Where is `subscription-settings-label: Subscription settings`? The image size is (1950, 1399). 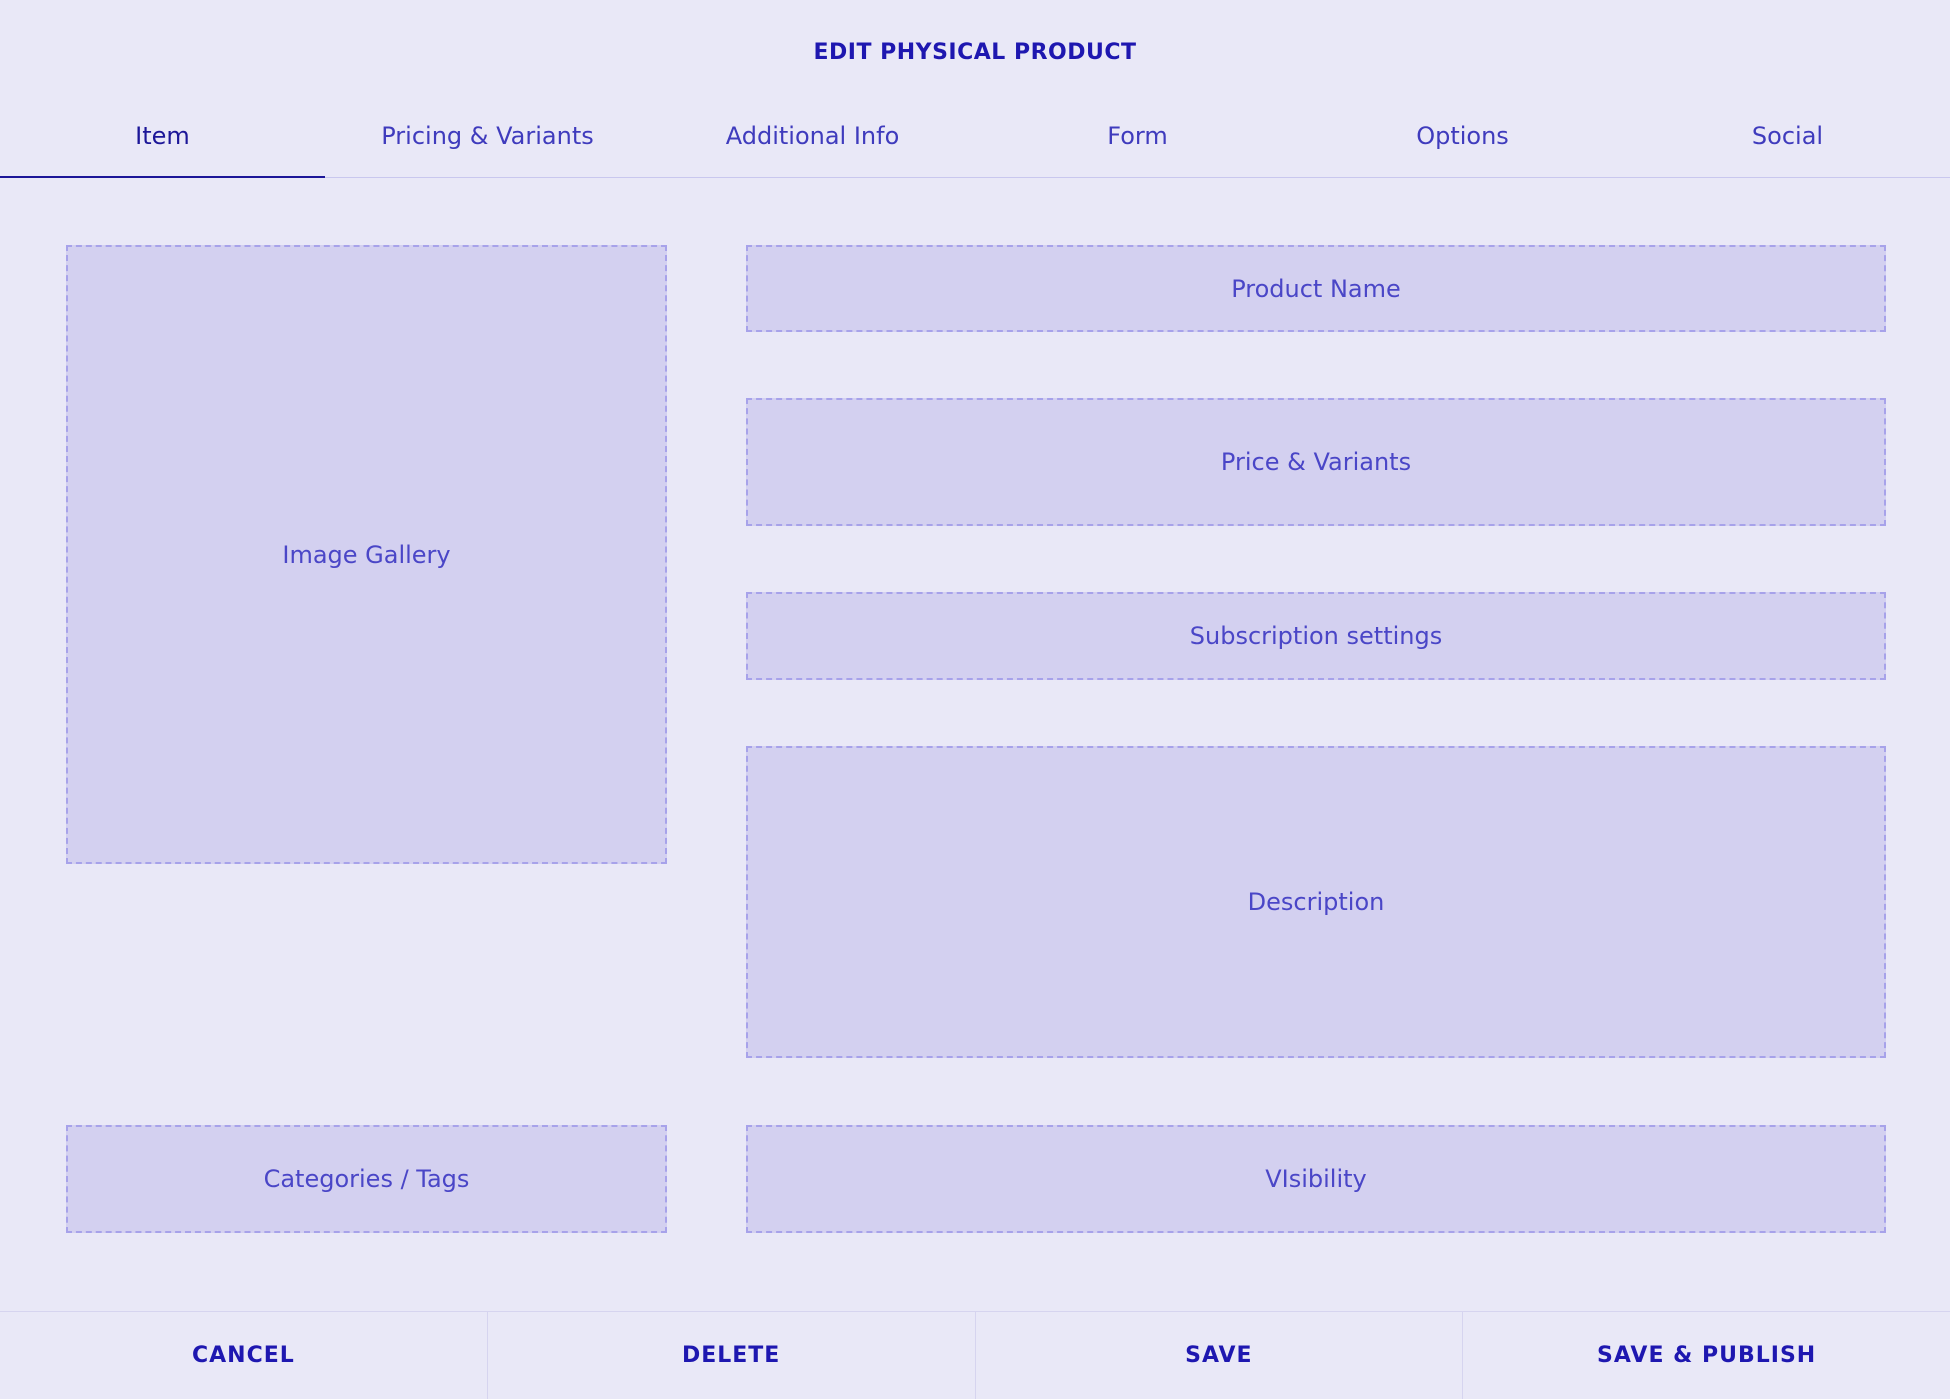
subscription-settings-label: Subscription settings is located at coordinates (1316, 636).